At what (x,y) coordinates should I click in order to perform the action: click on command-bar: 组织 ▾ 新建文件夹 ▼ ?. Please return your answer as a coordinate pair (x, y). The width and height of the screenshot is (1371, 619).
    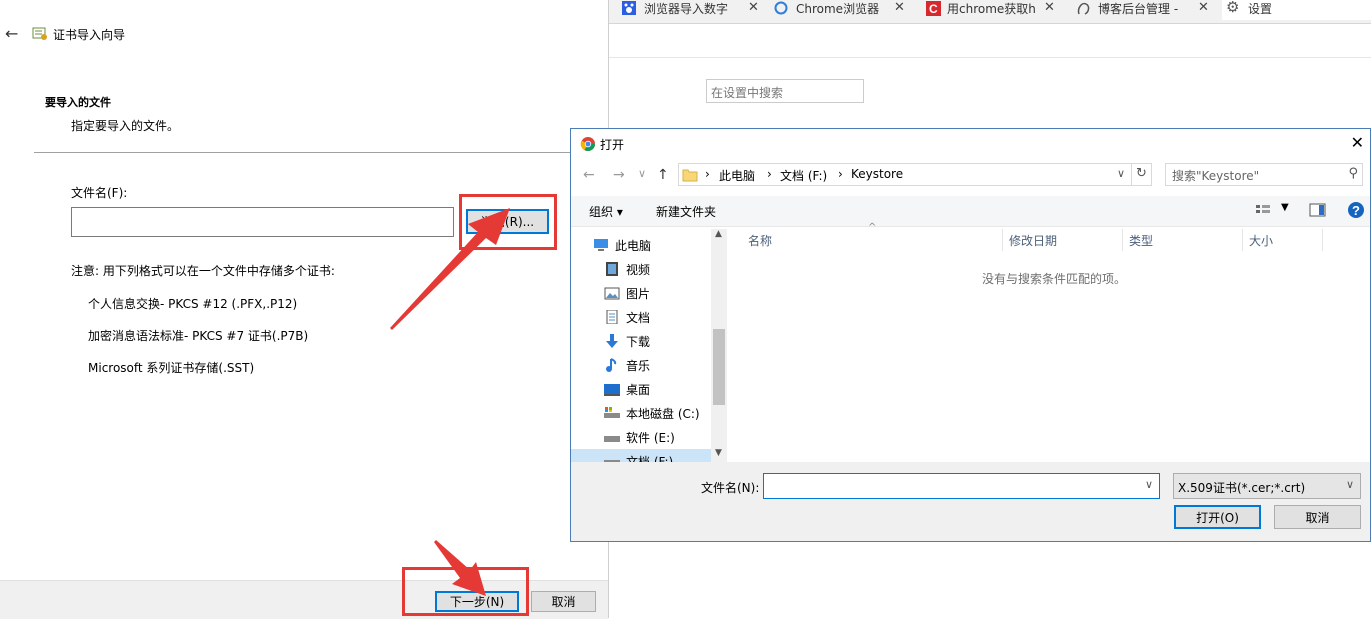
    Looking at the image, I should click on (970, 211).